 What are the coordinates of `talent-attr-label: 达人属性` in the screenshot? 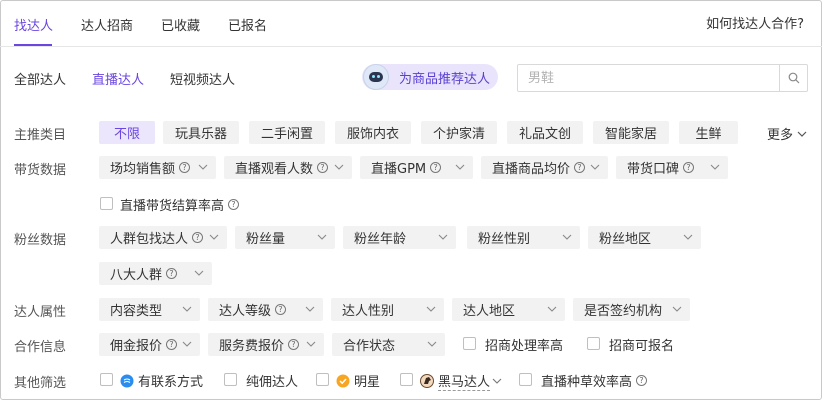 It's located at (40, 312).